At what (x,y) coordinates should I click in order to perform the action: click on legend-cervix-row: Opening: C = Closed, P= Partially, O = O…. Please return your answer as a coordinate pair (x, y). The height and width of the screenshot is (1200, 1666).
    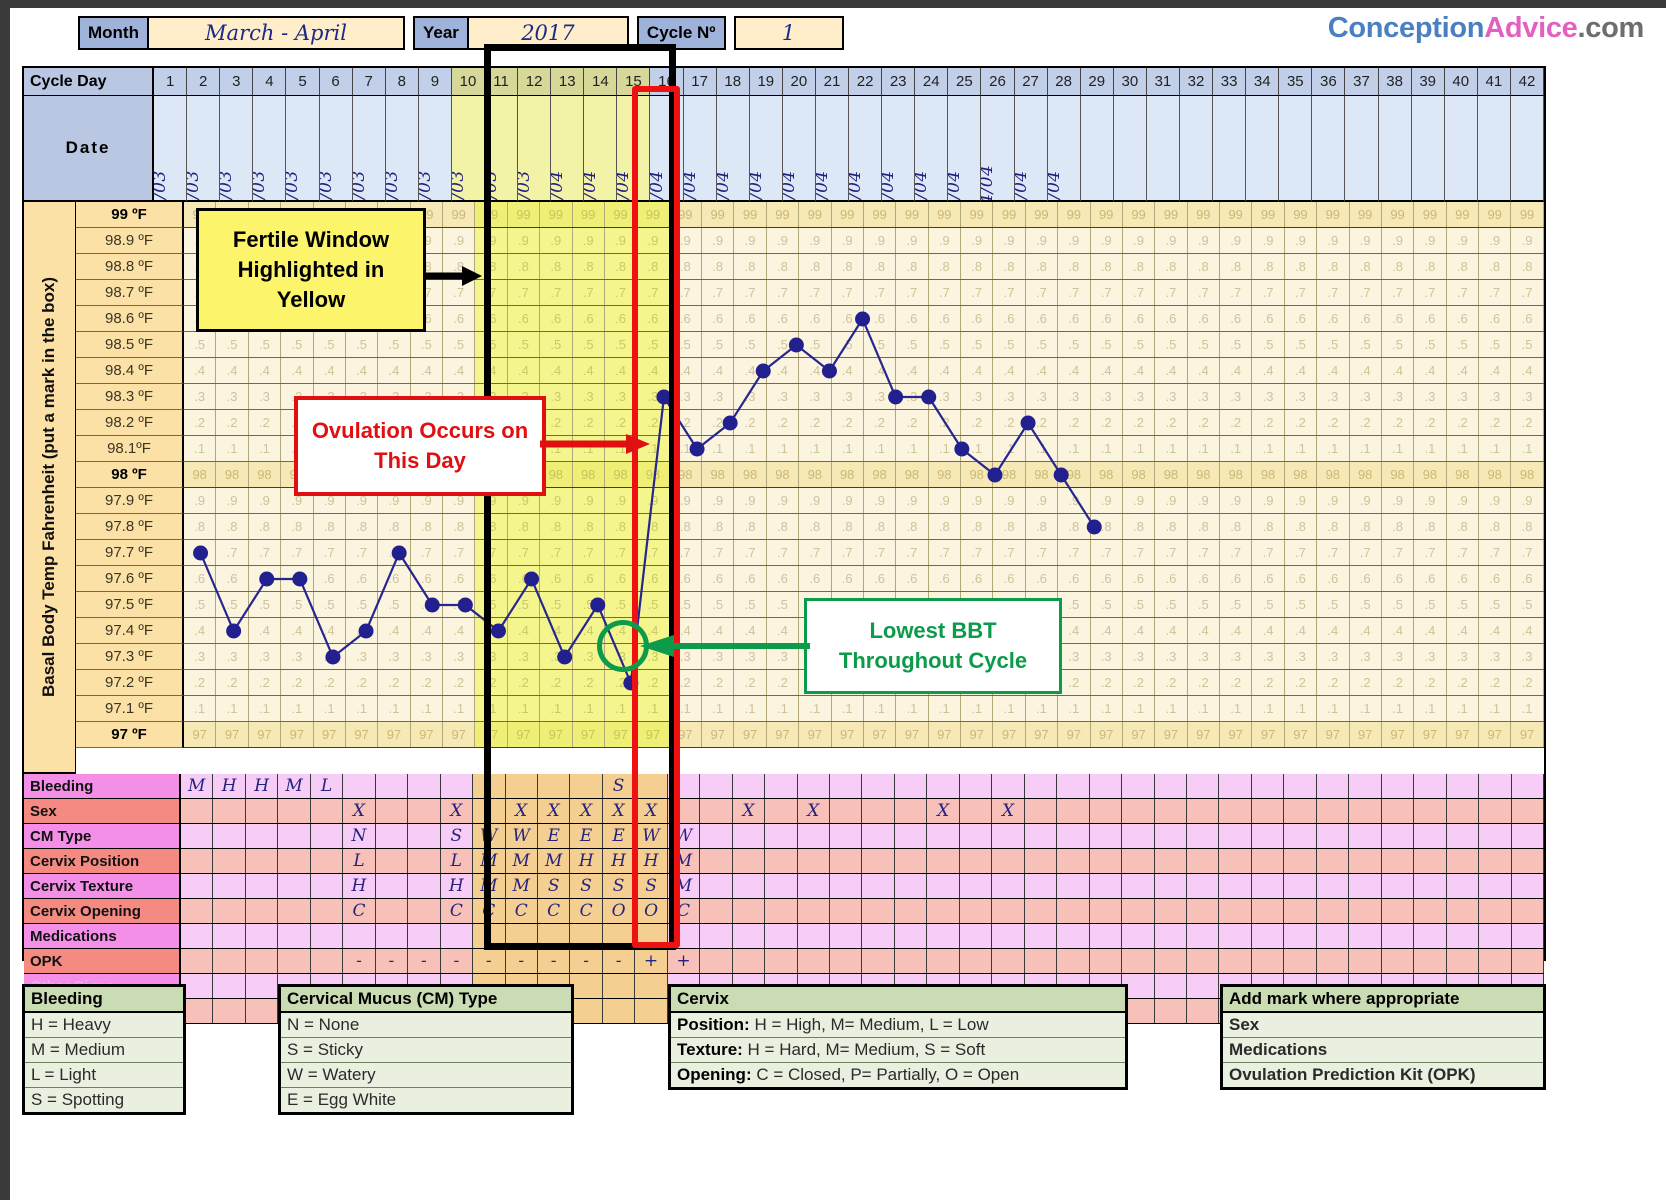
    Looking at the image, I should click on (898, 1075).